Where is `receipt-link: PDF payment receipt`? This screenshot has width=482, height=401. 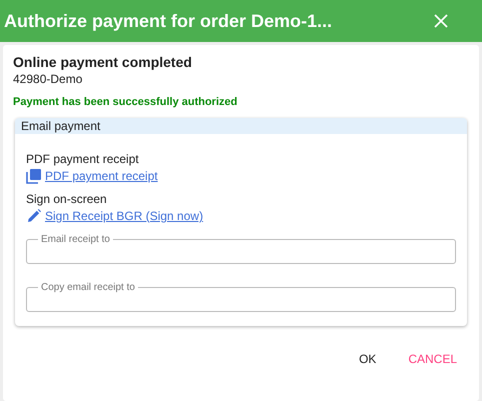
receipt-link: PDF payment receipt is located at coordinates (101, 176).